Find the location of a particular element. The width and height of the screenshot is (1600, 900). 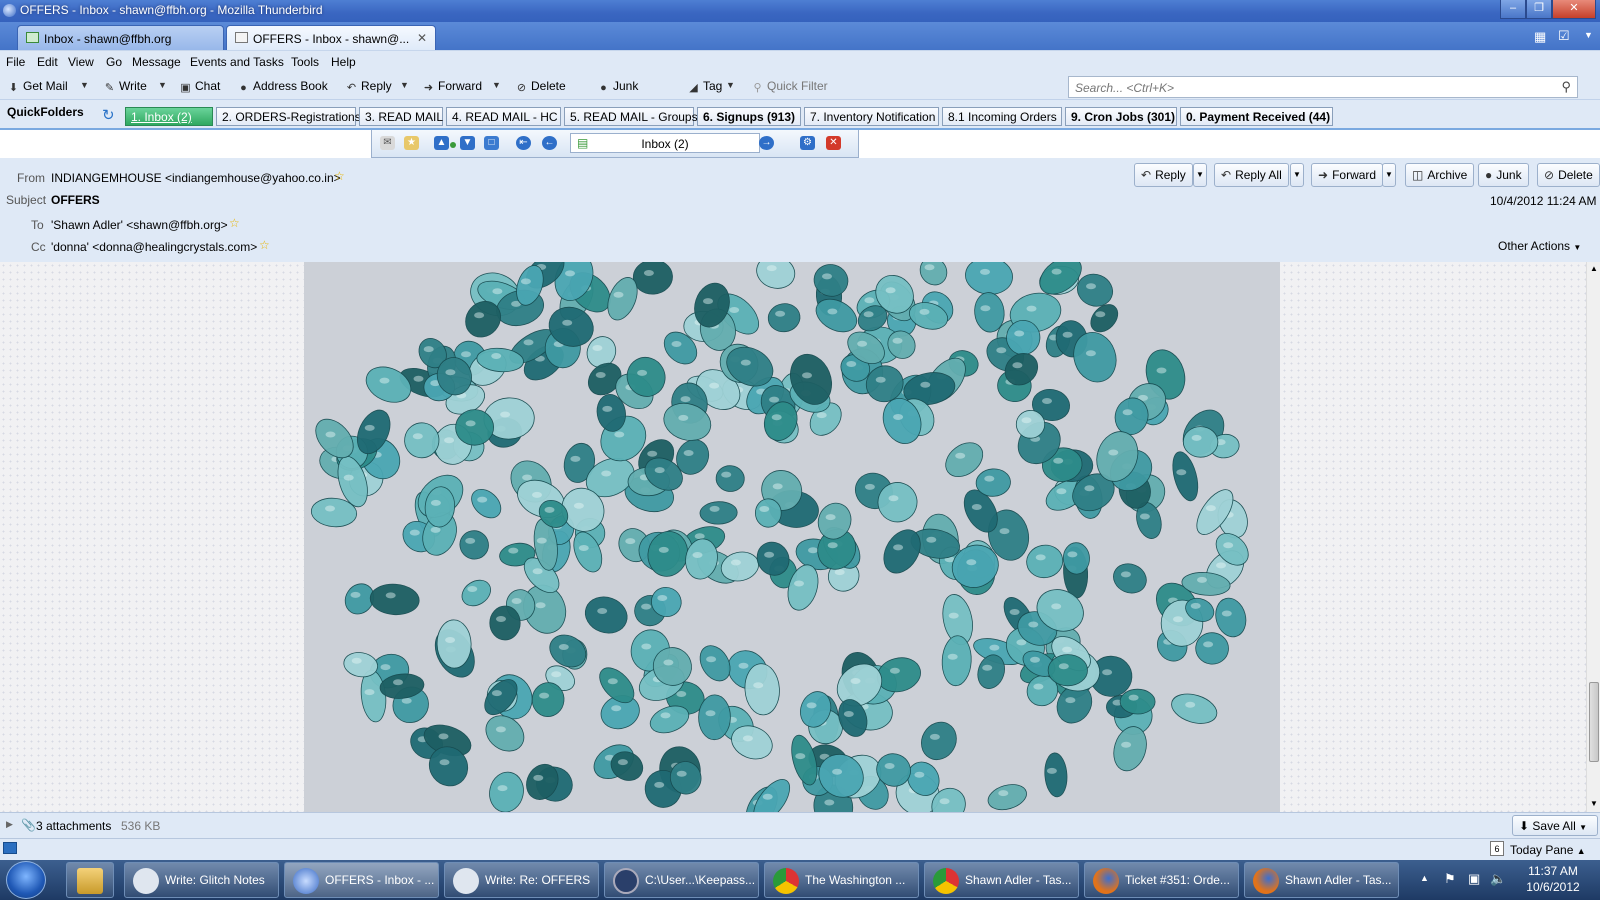

clock-date: 10/6/2012 is located at coordinates (1553, 887).